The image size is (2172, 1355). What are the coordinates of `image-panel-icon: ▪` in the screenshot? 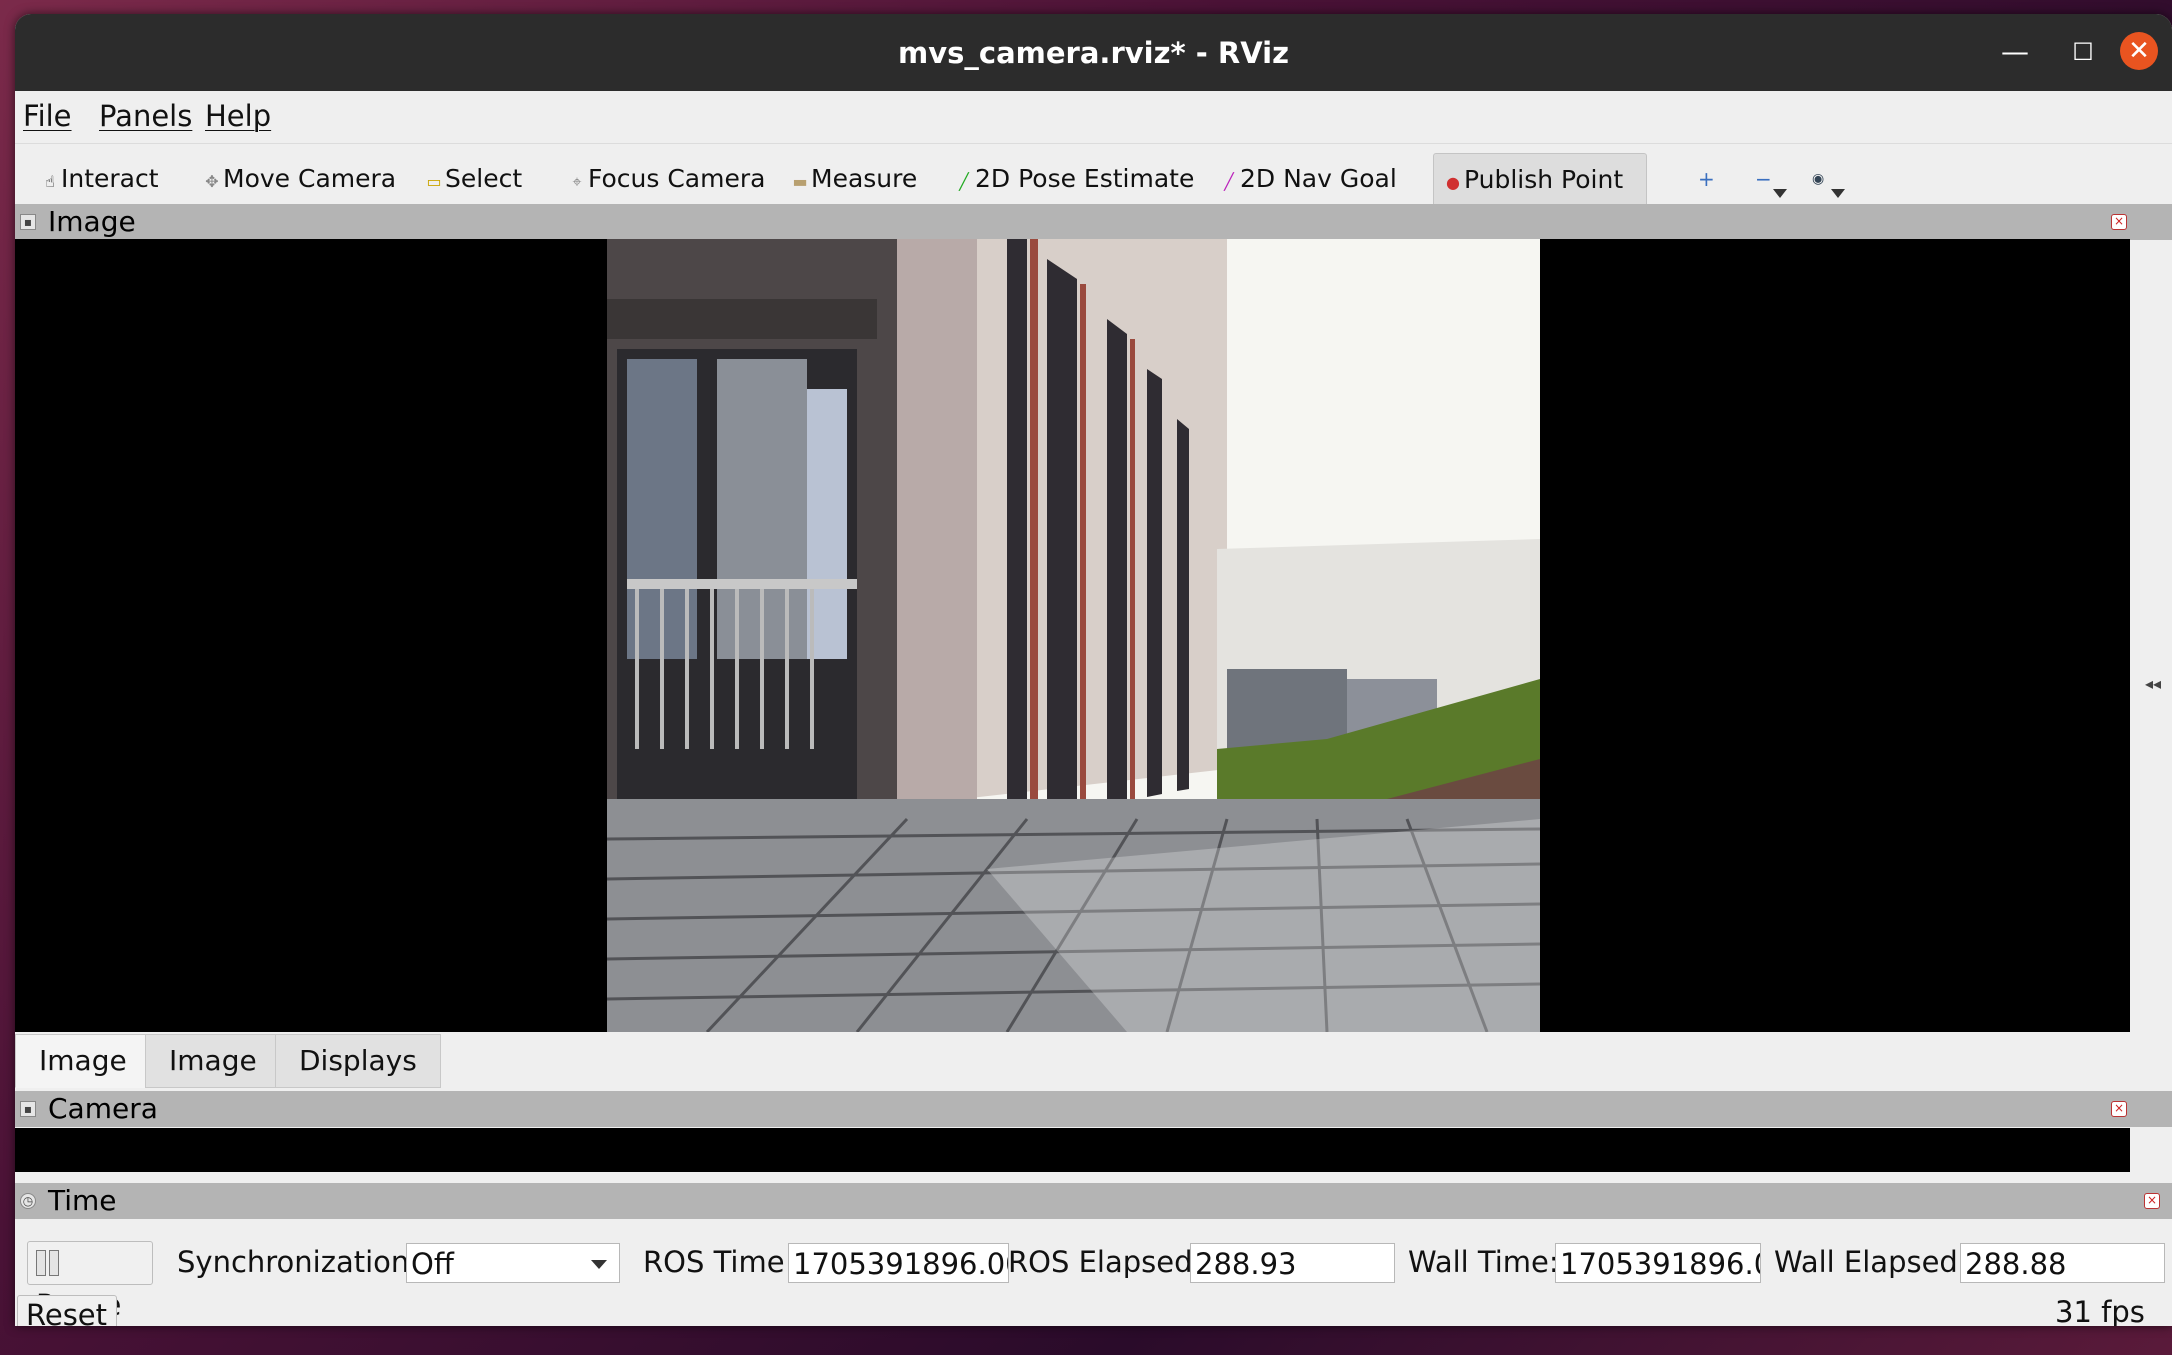 It's located at (28, 222).